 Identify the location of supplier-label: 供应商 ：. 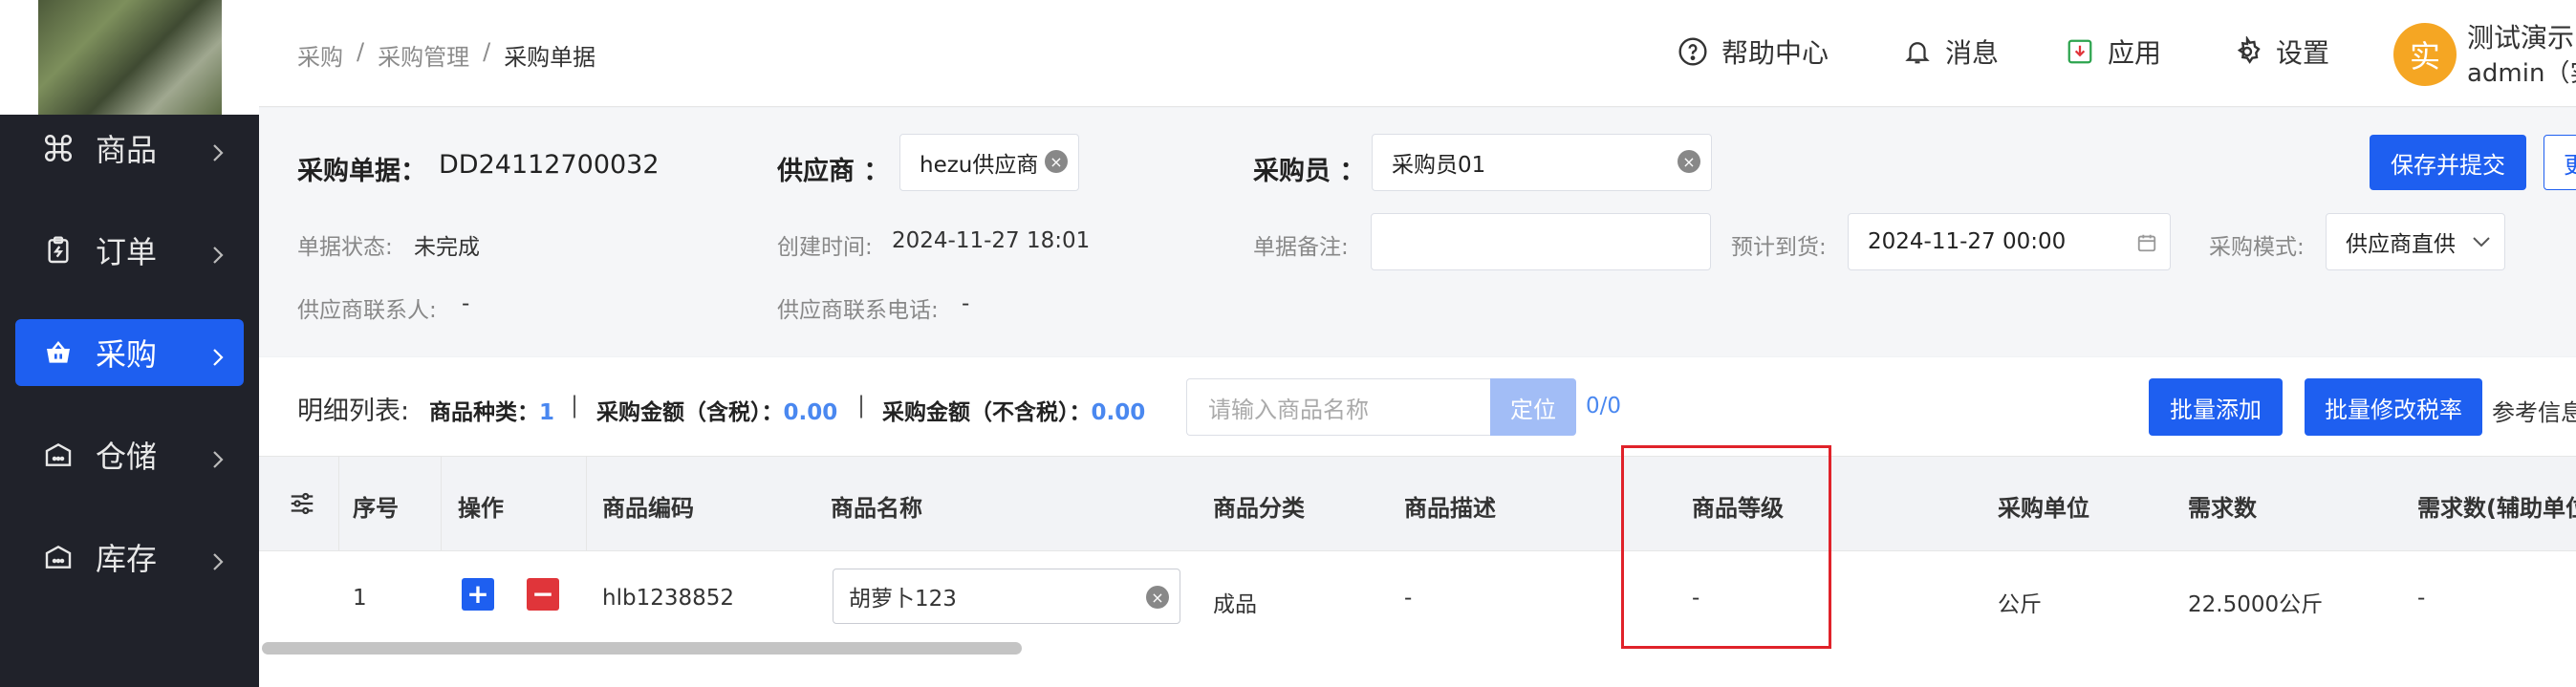
(833, 171).